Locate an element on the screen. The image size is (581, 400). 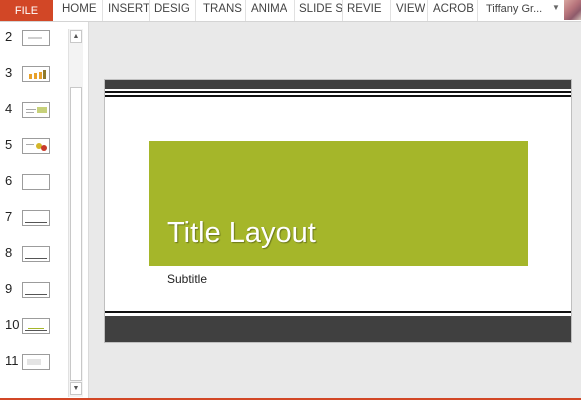
tab-view: VIEW is located at coordinates (410, 10).